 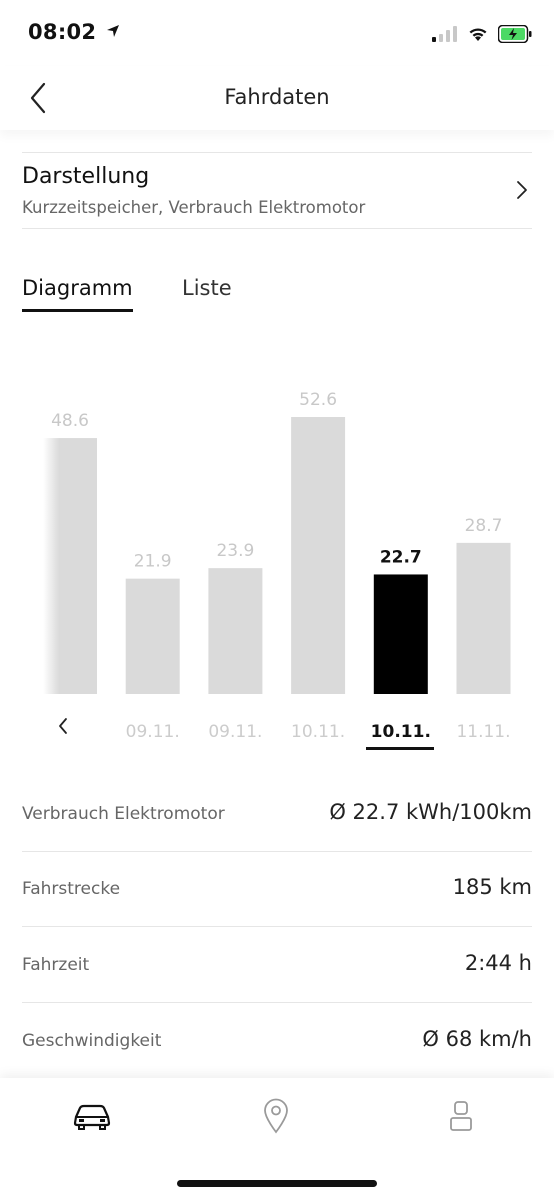 I want to click on display-setting-subtitle: Kurzzeitspeicher, Verbrauch Elektromotor, so click(x=194, y=207).